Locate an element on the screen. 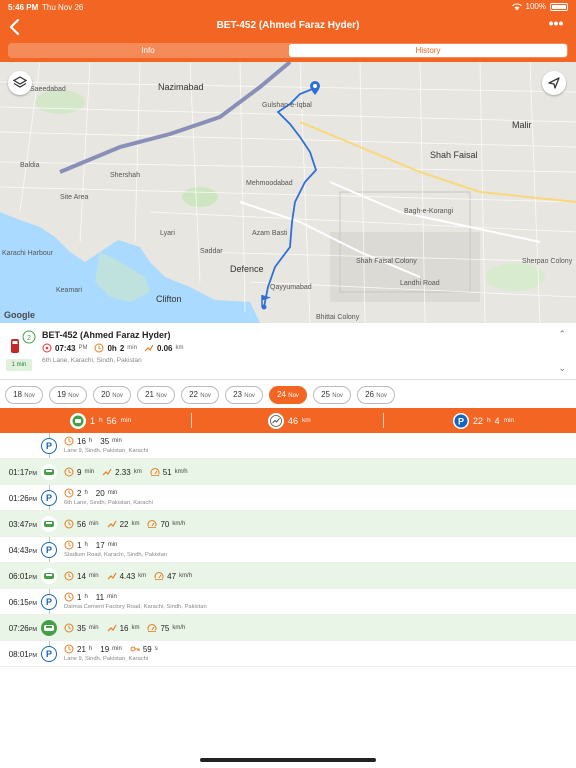  timeline-row-drive: 07:26PM 35 min 16 km 75 km/h is located at coordinates (288, 628).